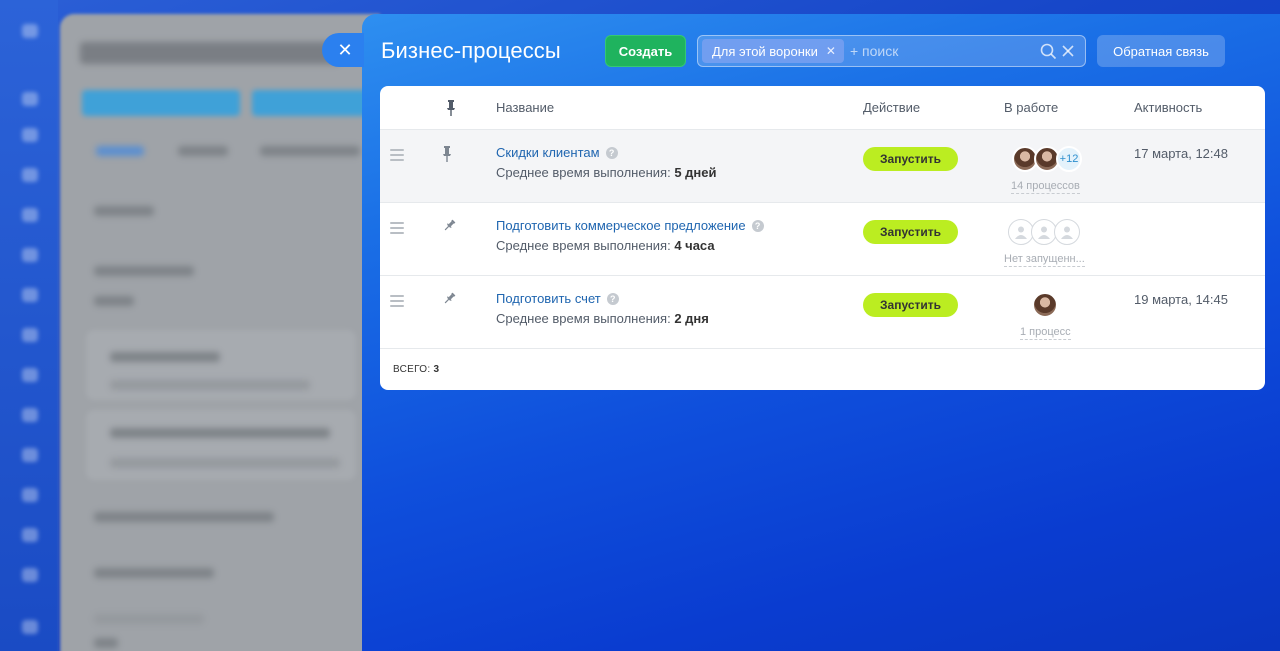  I want to click on process-count-link: 14 процессов, so click(1045, 187).